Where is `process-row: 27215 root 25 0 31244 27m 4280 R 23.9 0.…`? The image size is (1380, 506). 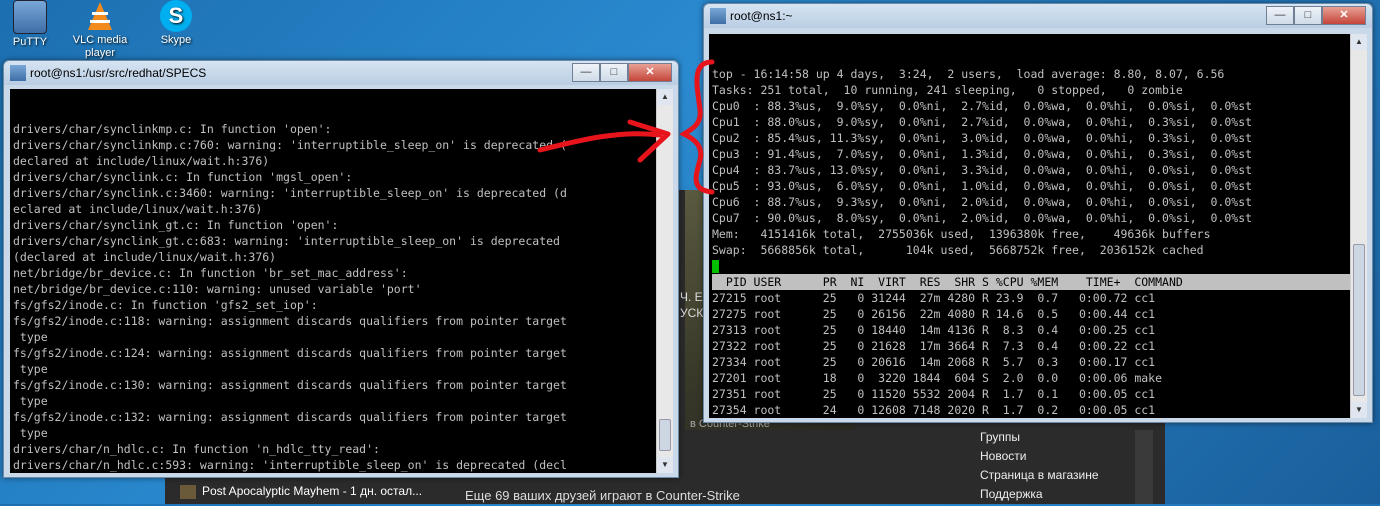
process-row: 27215 root 25 0 31244 27m 4280 R 23.9 0.… is located at coordinates (934, 298).